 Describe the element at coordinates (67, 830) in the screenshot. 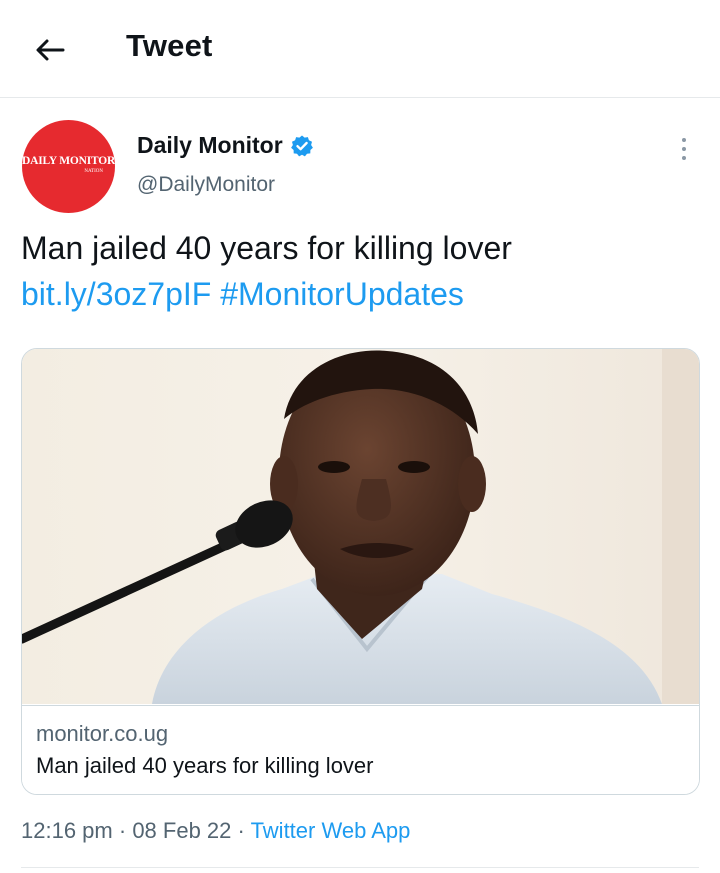

I see `tweet-time: 12:16 pm` at that location.